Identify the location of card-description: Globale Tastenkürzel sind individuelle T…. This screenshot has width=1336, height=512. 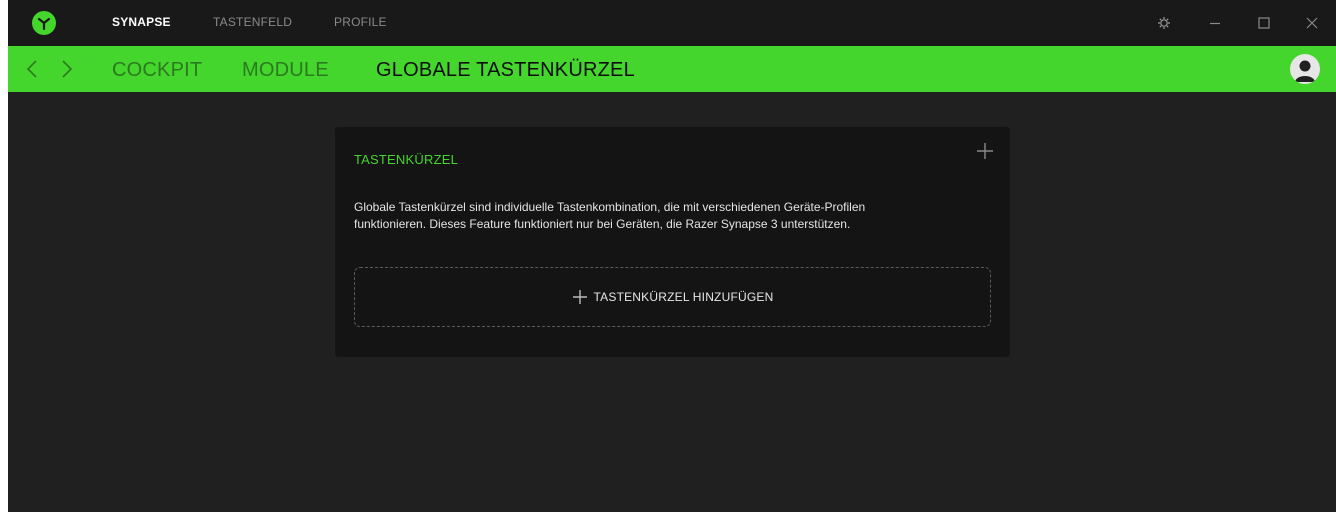
(674, 216).